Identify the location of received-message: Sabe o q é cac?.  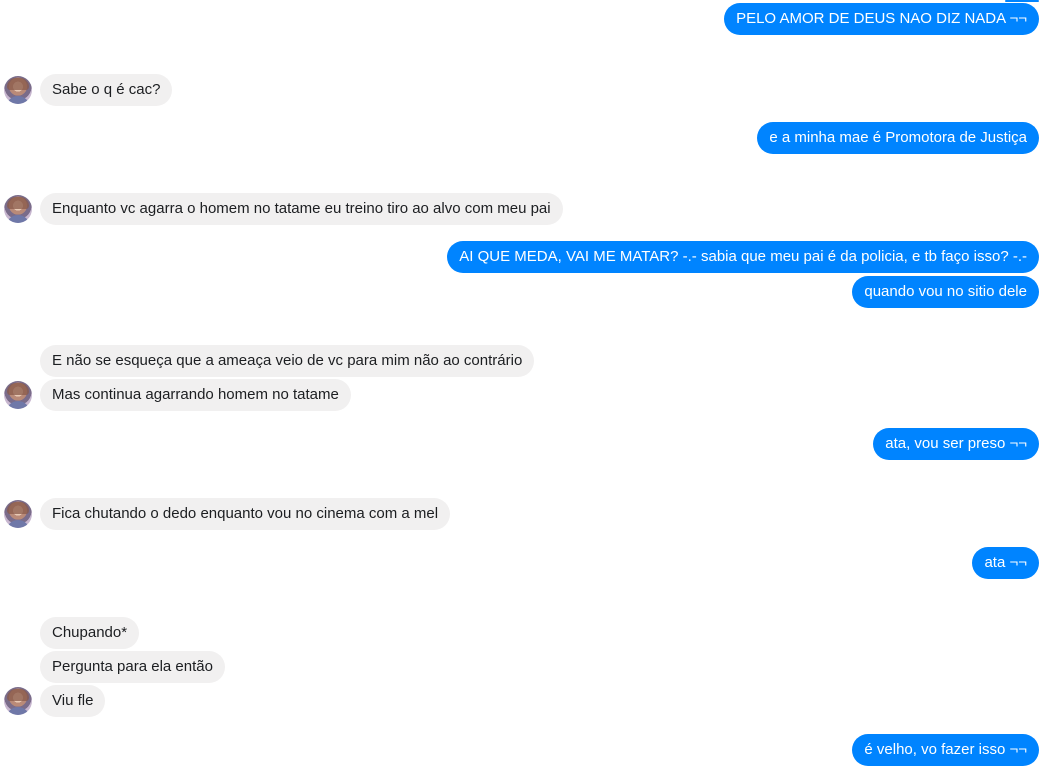
(106, 90).